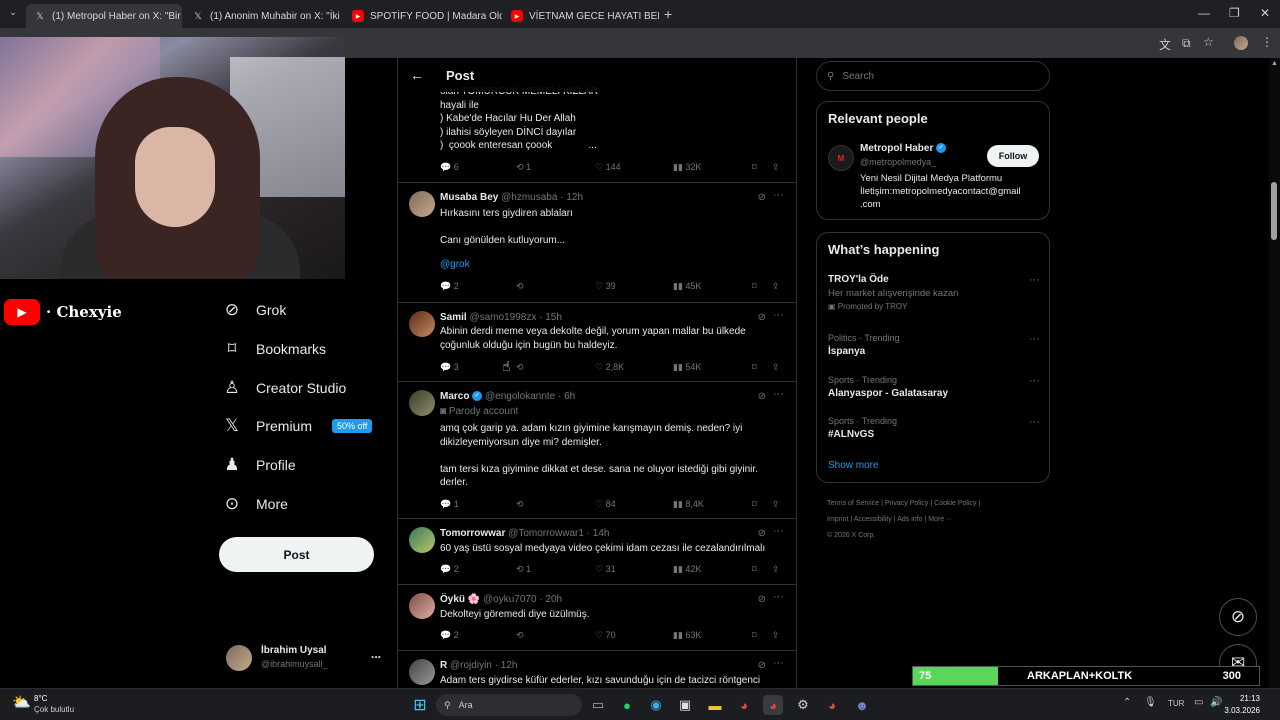 Image resolution: width=1280 pixels, height=720 pixels. I want to click on close-window-icon: ✕, so click(1265, 13).